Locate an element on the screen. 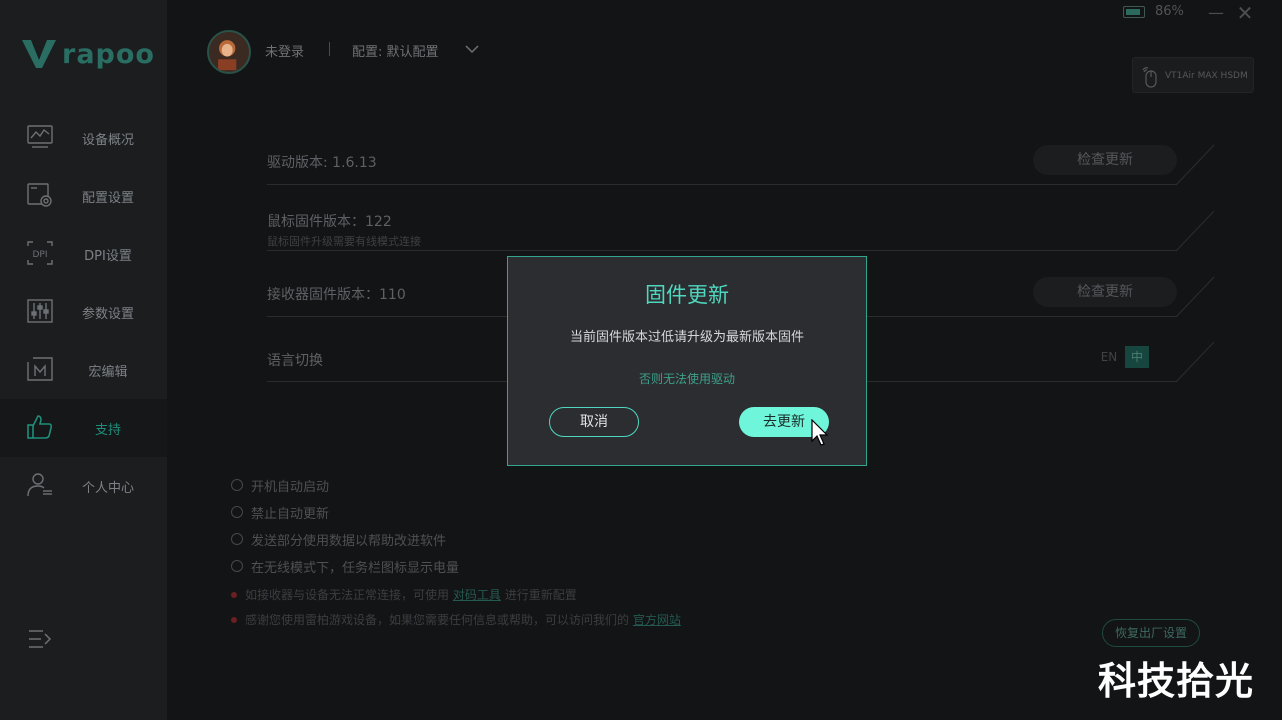  driver-version: 驱动版本: 1.6.13 is located at coordinates (322, 163).